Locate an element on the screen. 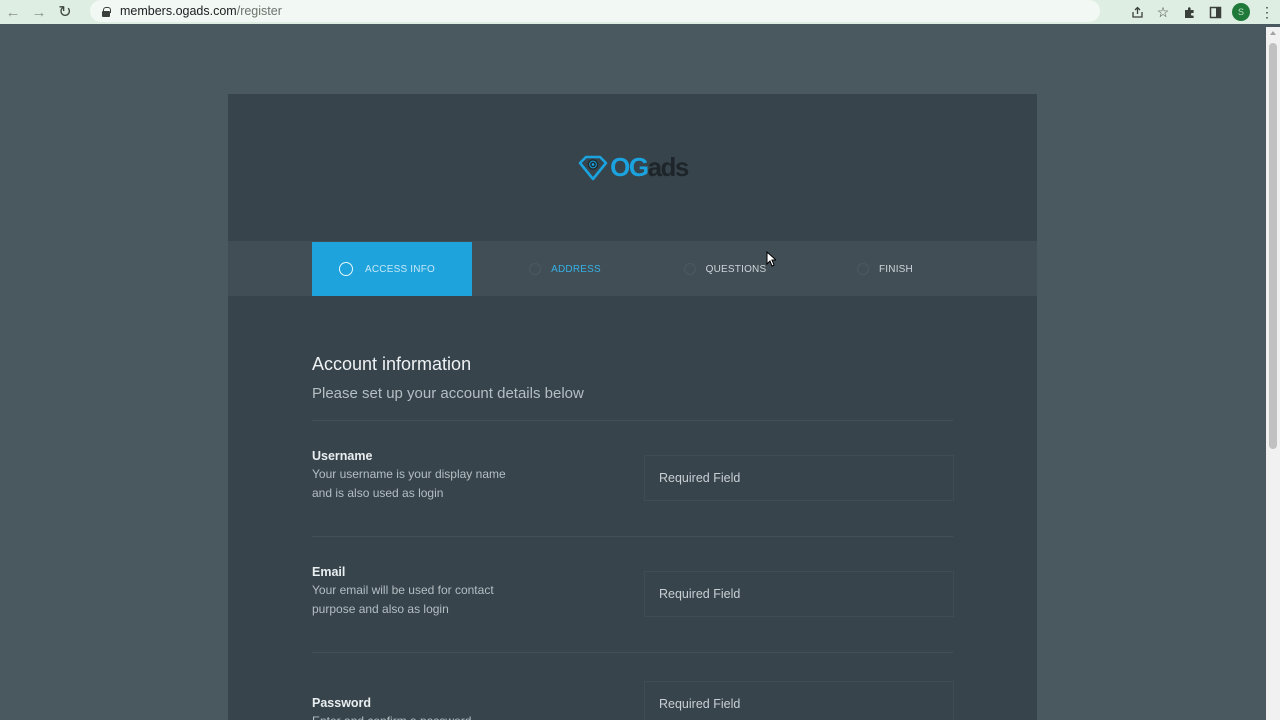 This screenshot has width=1280, height=720. extensions-icon is located at coordinates (1189, 12).